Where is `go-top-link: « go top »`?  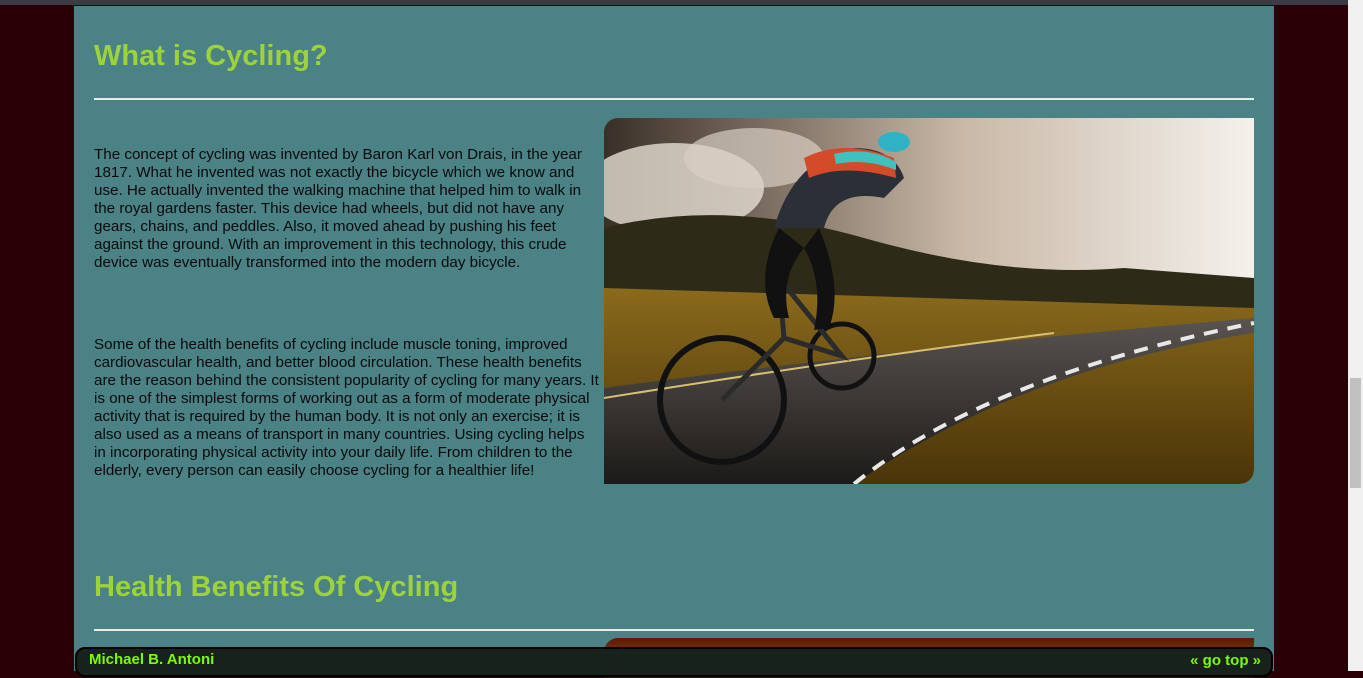
go-top-link: « go top » is located at coordinates (1225, 660).